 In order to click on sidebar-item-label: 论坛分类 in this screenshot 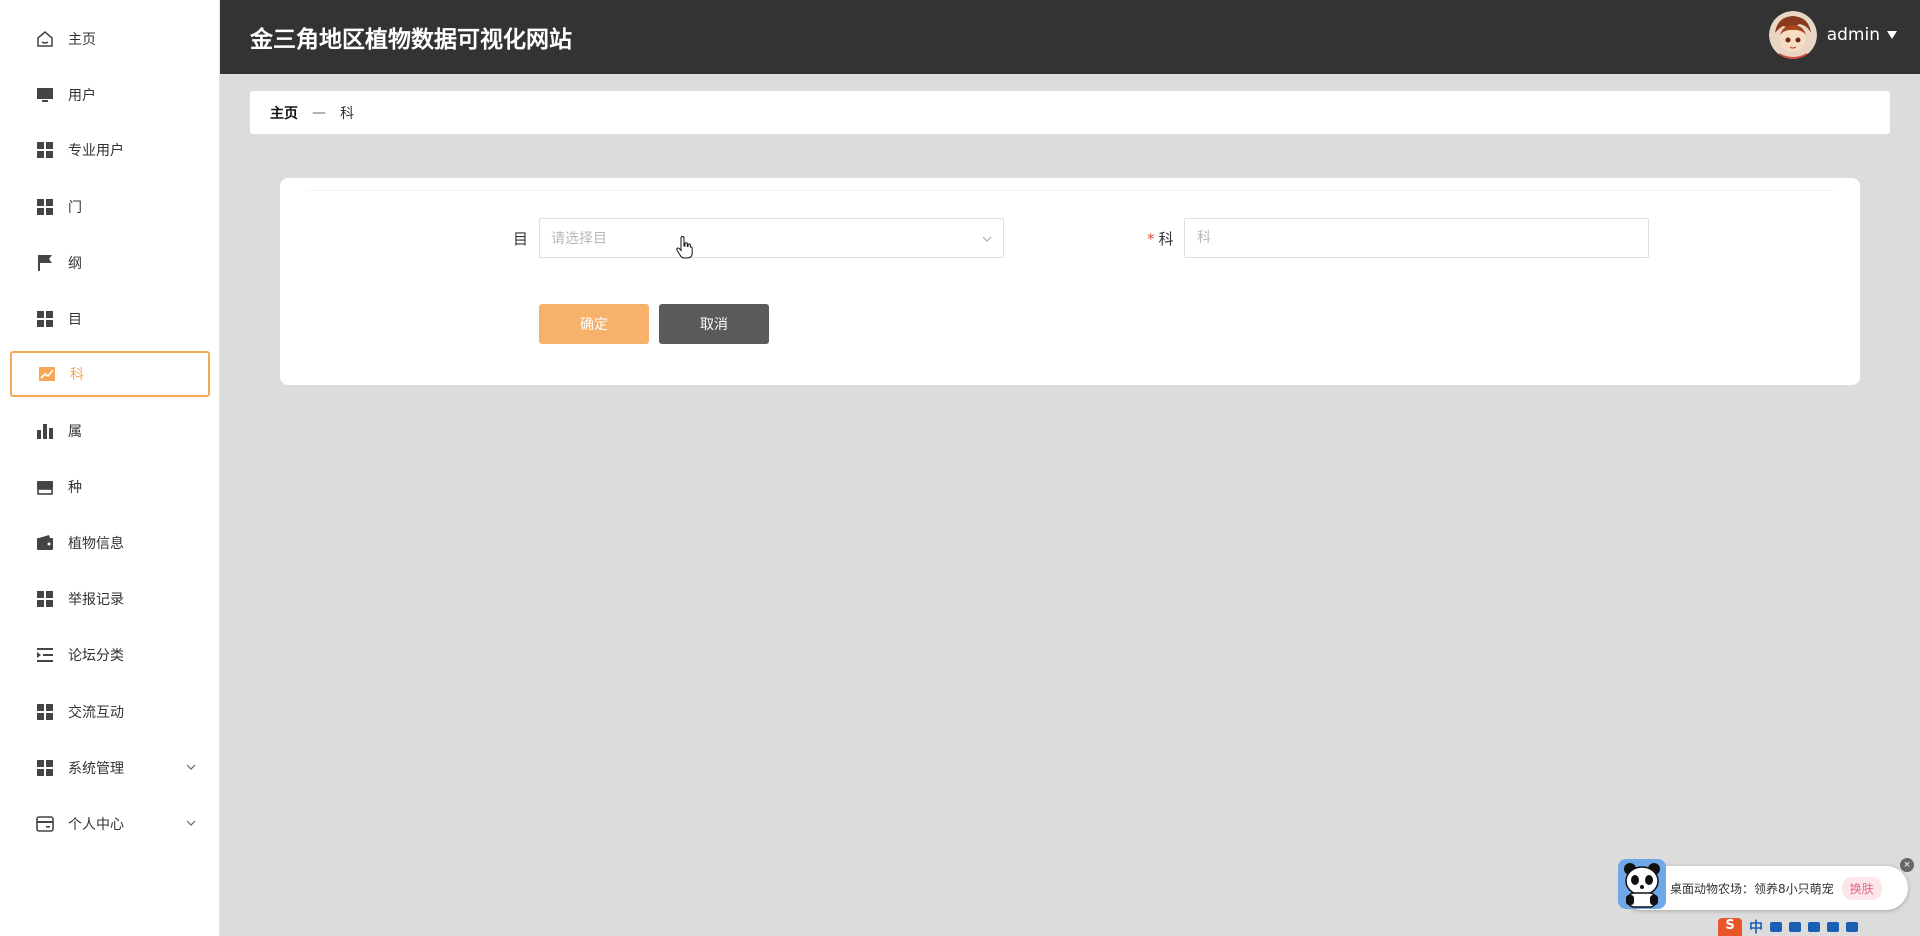, I will do `click(96, 656)`.